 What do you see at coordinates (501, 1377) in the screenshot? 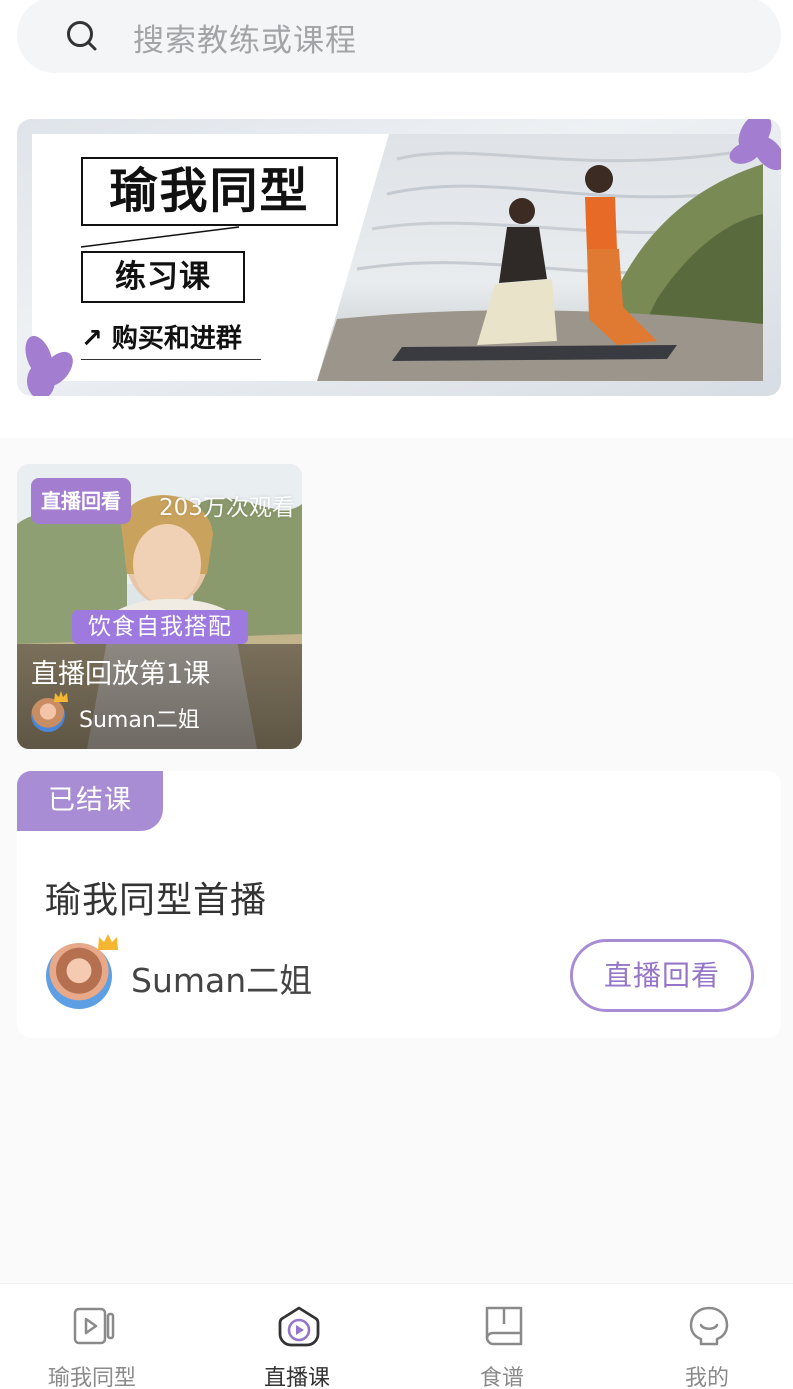
I see `tab-label: 食谱` at bounding box center [501, 1377].